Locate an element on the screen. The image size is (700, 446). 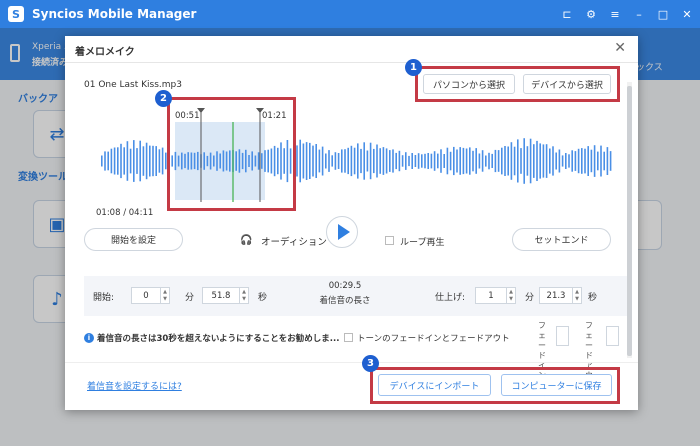
fade-checkbox is located at coordinates (348, 337).